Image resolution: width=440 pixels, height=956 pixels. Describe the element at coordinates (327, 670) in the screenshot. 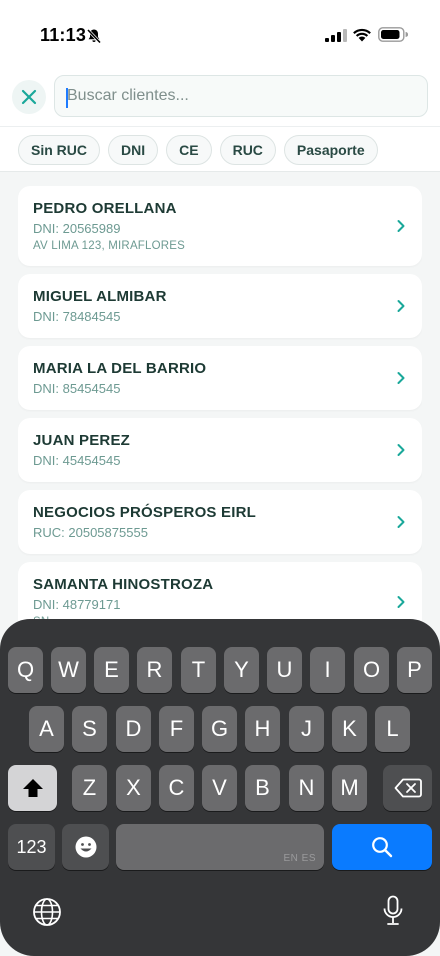

I see `key-i: I` at that location.